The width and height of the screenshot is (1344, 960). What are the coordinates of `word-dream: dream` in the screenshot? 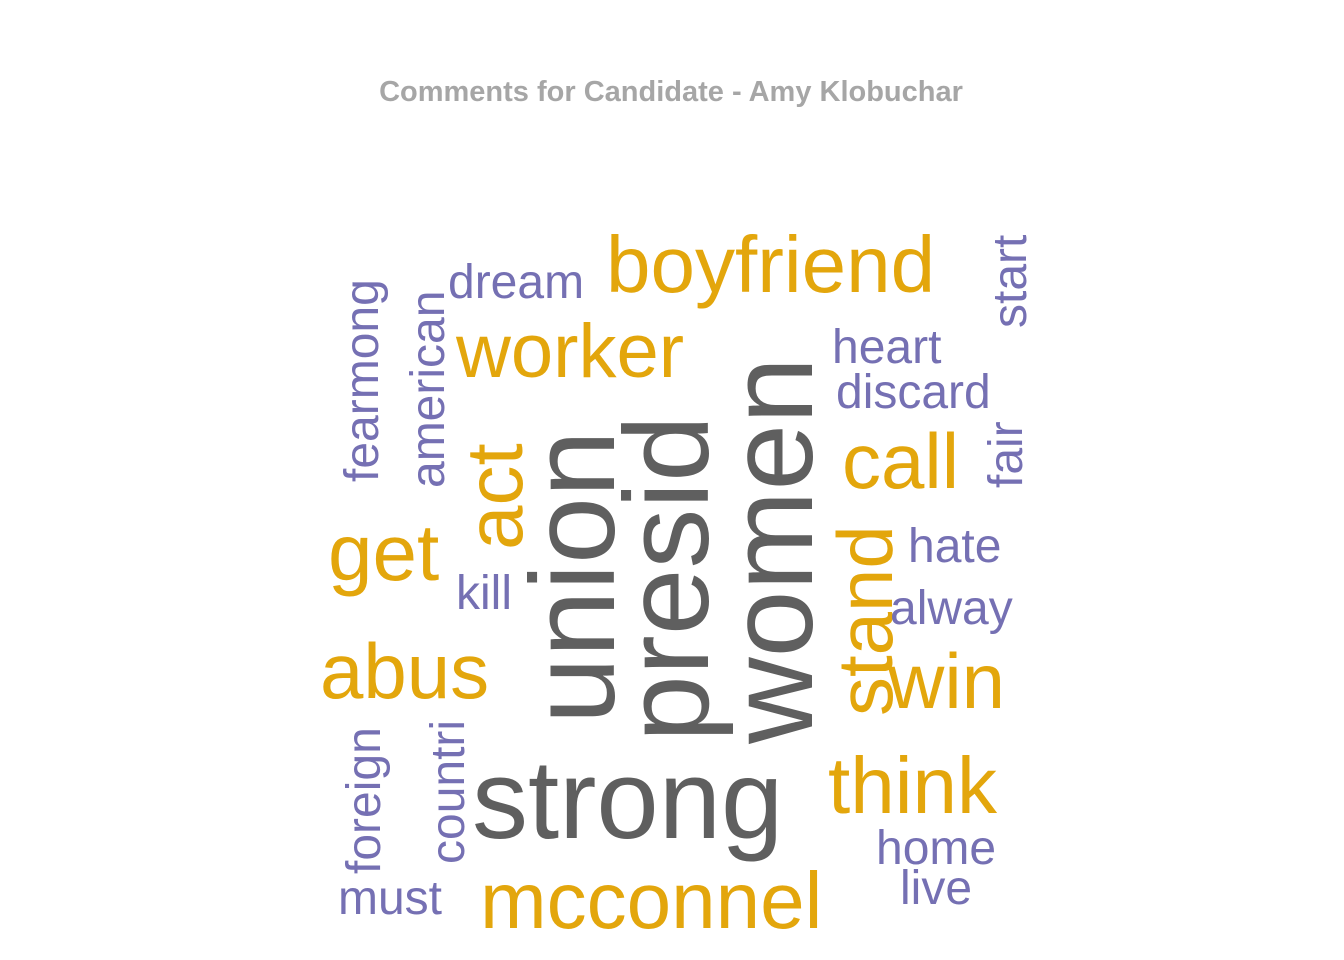 It's located at (516, 282).